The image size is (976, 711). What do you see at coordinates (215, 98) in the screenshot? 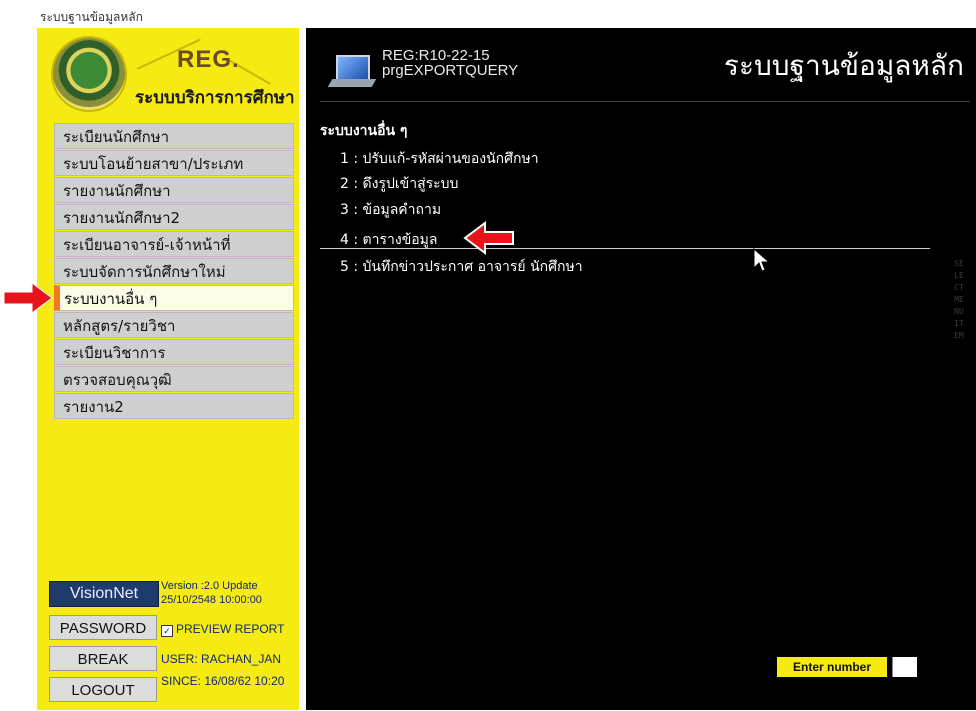
I see `logo-subtitle: ระบบบริการการศึกษา` at bounding box center [215, 98].